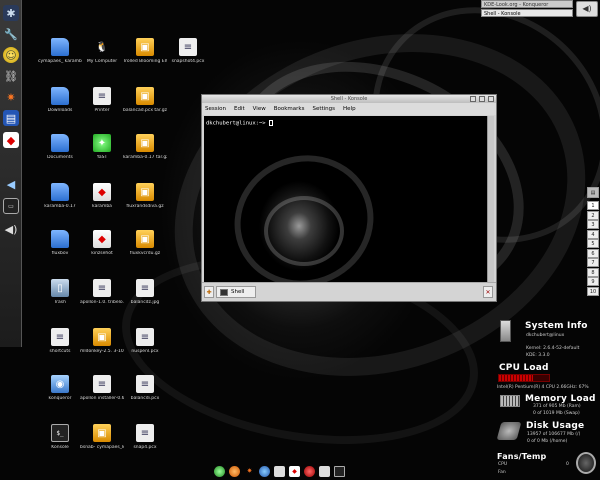 This screenshot has width=600, height=480. Describe the element at coordinates (555, 426) in the screenshot. I see `disk-title: Disk Usage` at that location.